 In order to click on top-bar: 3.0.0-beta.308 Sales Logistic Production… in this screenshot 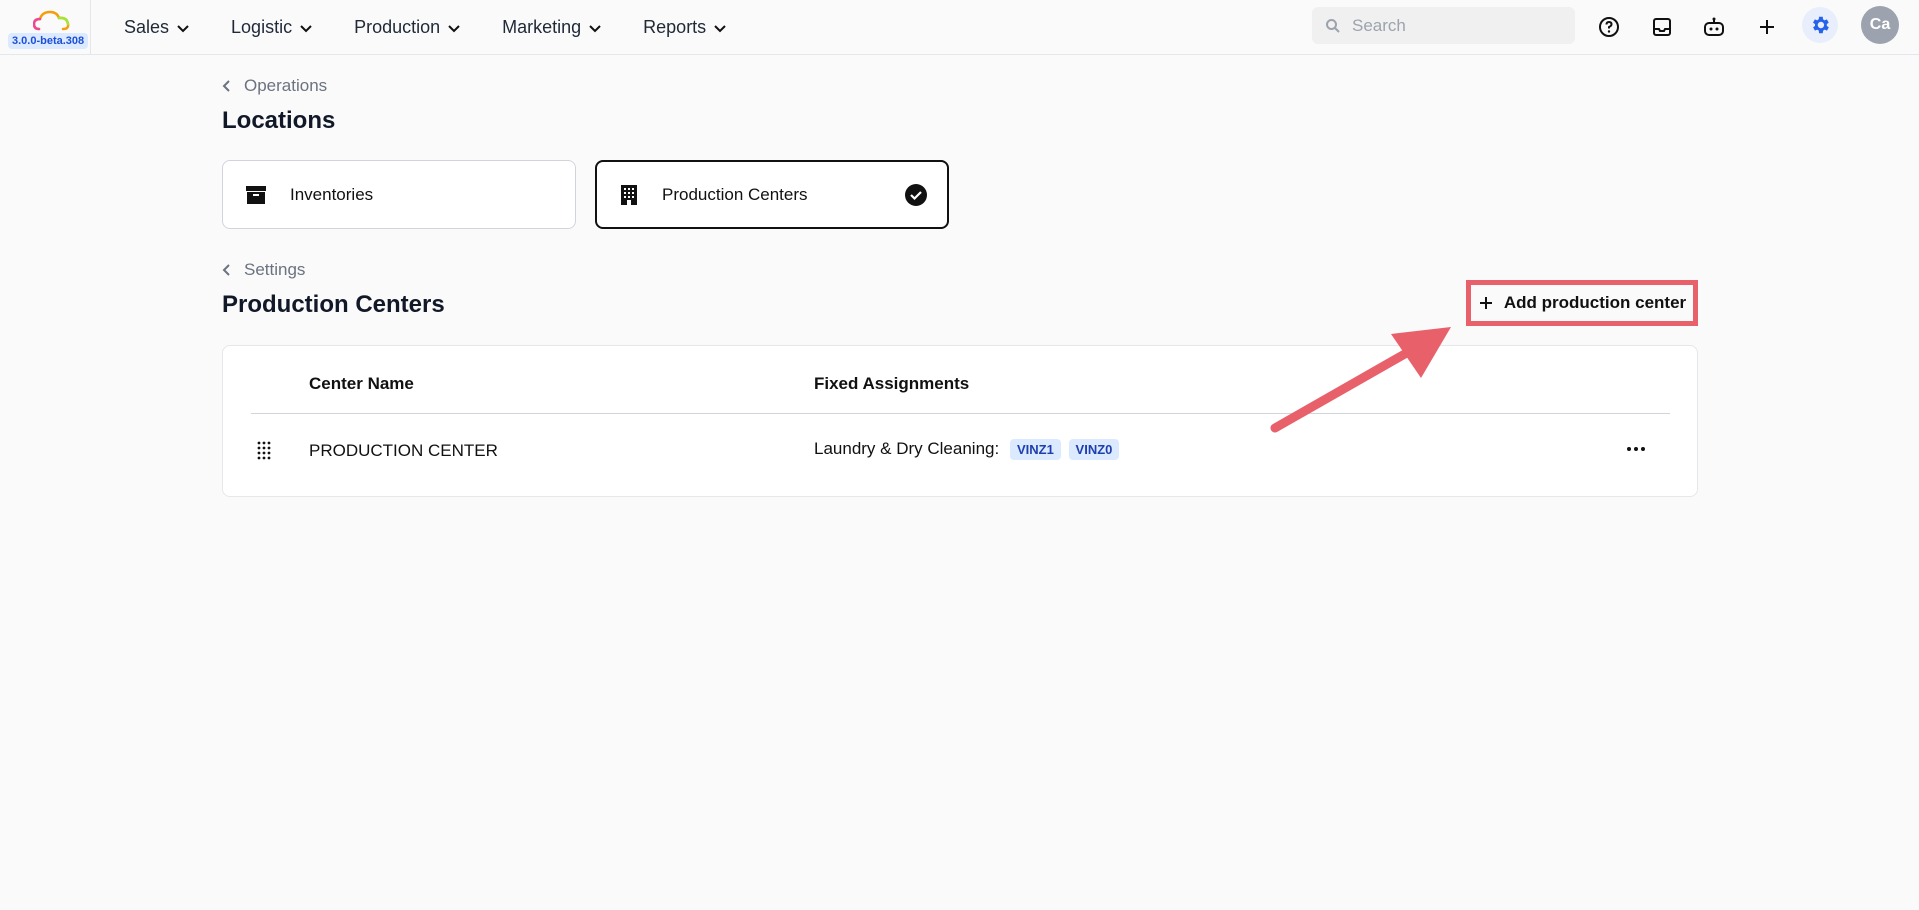, I will do `click(959, 27)`.